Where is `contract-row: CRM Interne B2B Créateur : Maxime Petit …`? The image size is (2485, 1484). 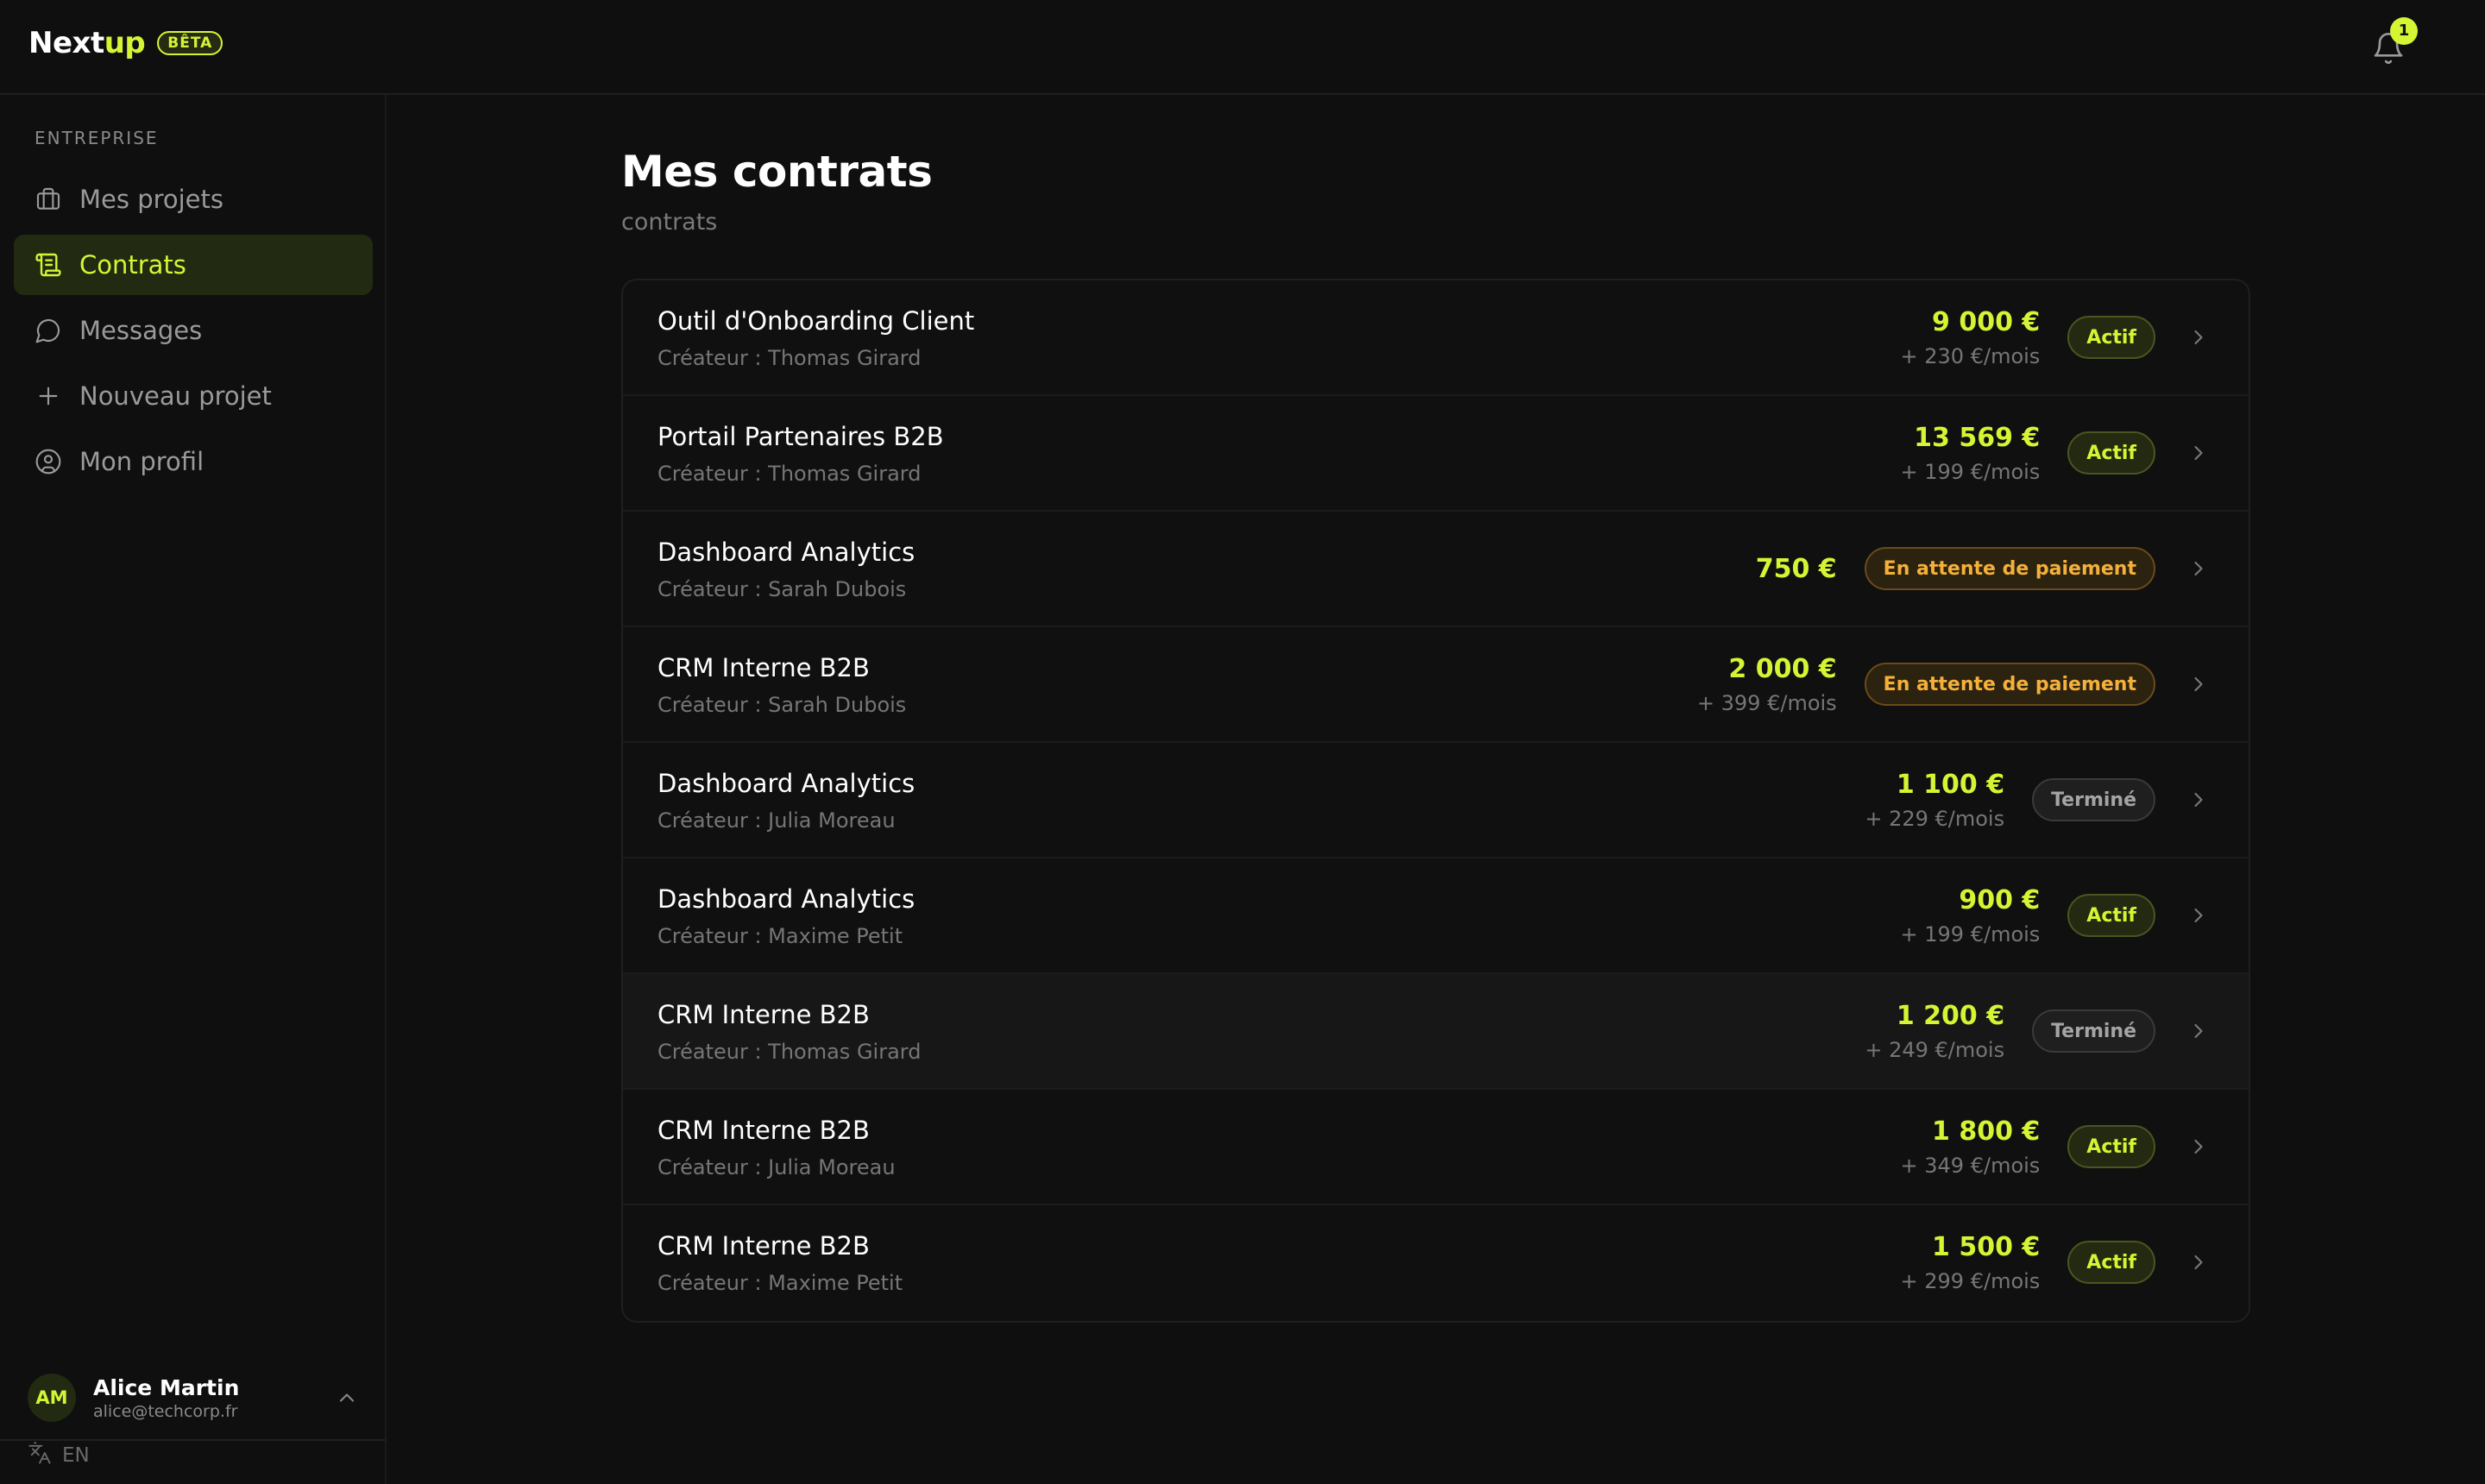
contract-row: CRM Interne B2B Créateur : Maxime Petit … is located at coordinates (1436, 1263).